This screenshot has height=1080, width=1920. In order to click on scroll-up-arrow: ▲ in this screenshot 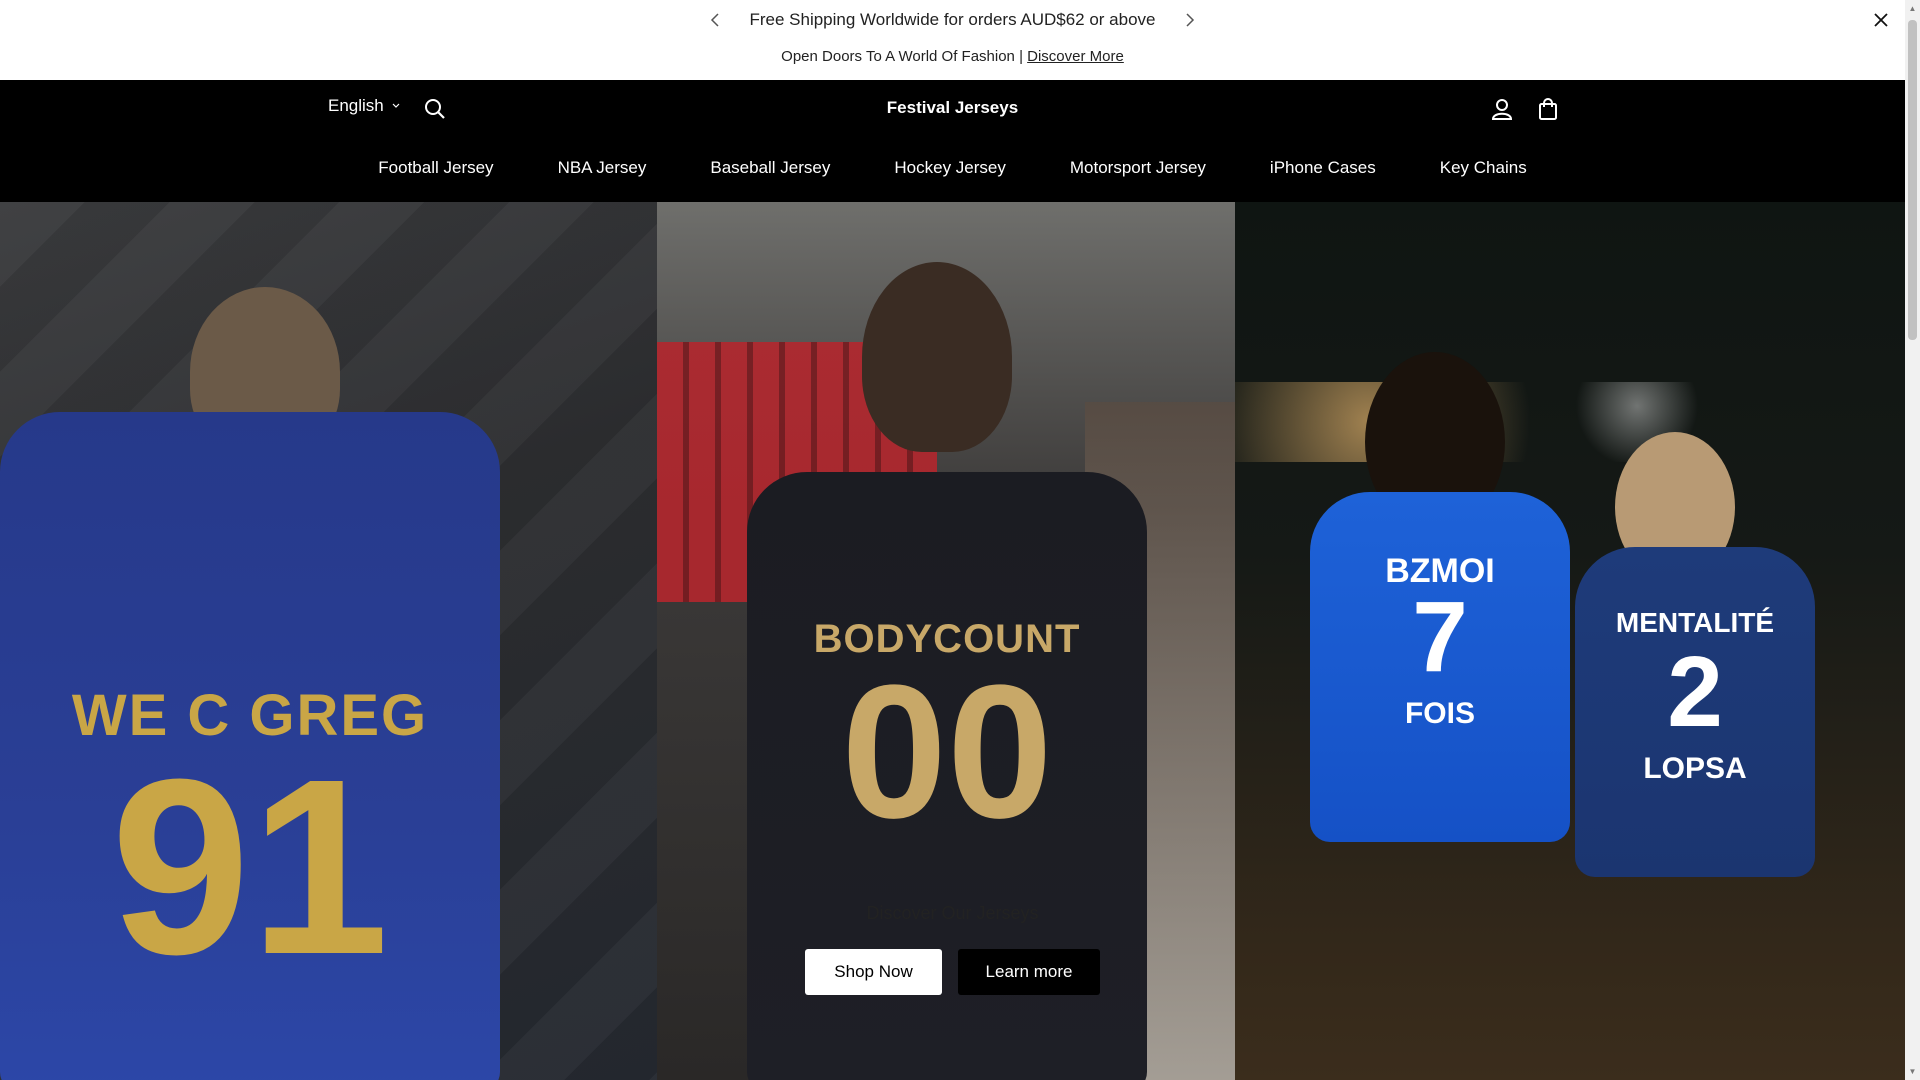, I will do `click(1912, 8)`.